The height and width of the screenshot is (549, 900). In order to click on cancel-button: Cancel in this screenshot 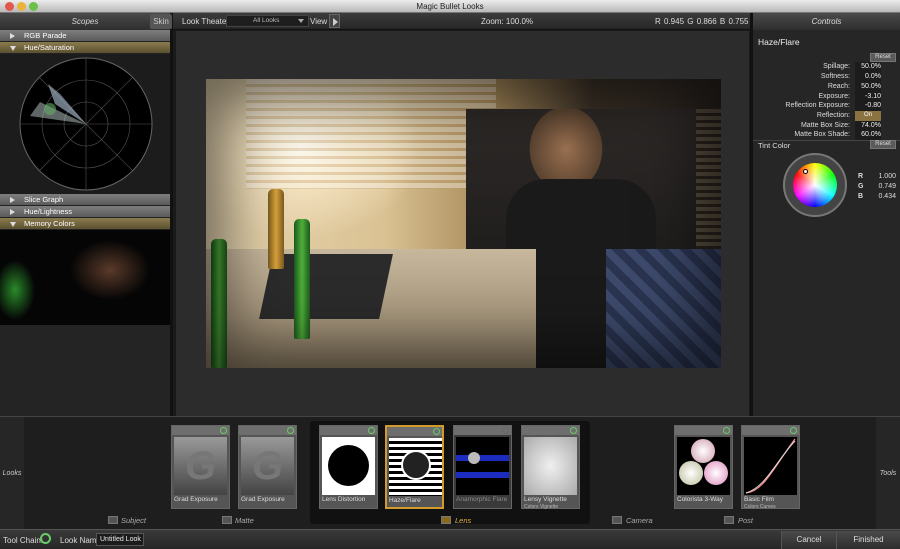, I will do `click(808, 540)`.